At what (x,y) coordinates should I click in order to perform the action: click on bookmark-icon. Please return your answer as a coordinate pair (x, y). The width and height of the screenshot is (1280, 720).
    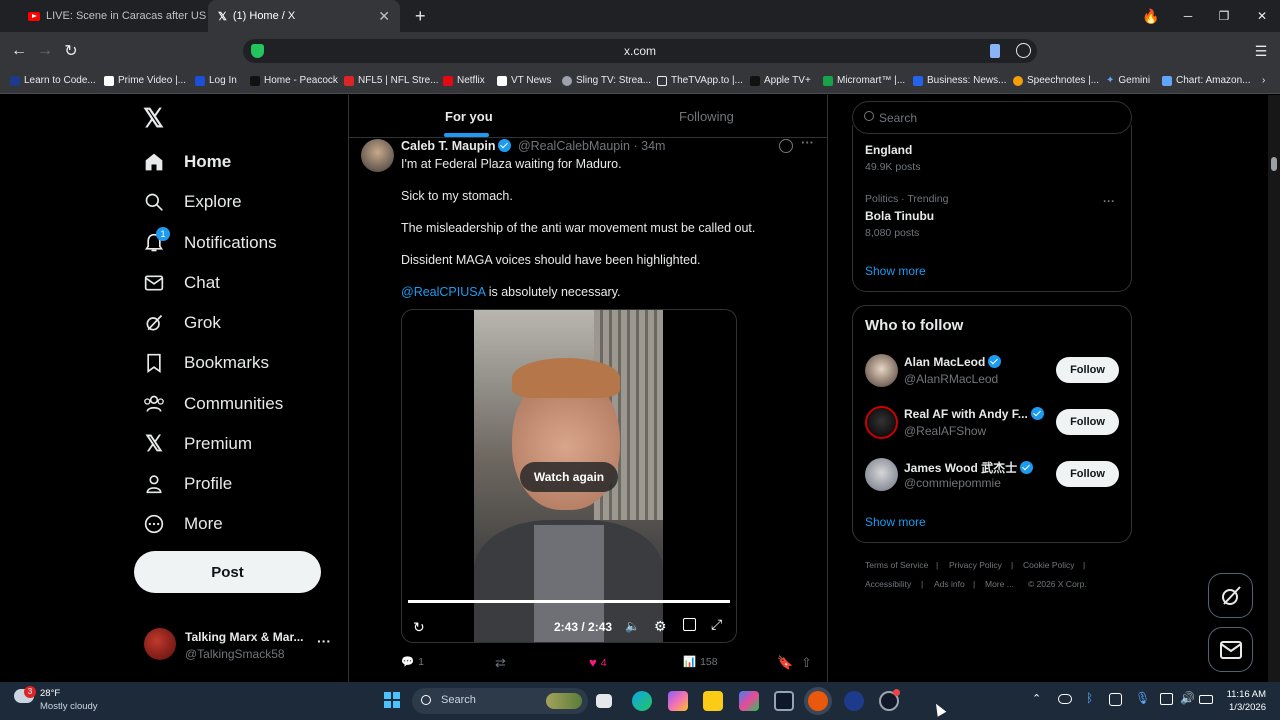
    Looking at the image, I should click on (995, 51).